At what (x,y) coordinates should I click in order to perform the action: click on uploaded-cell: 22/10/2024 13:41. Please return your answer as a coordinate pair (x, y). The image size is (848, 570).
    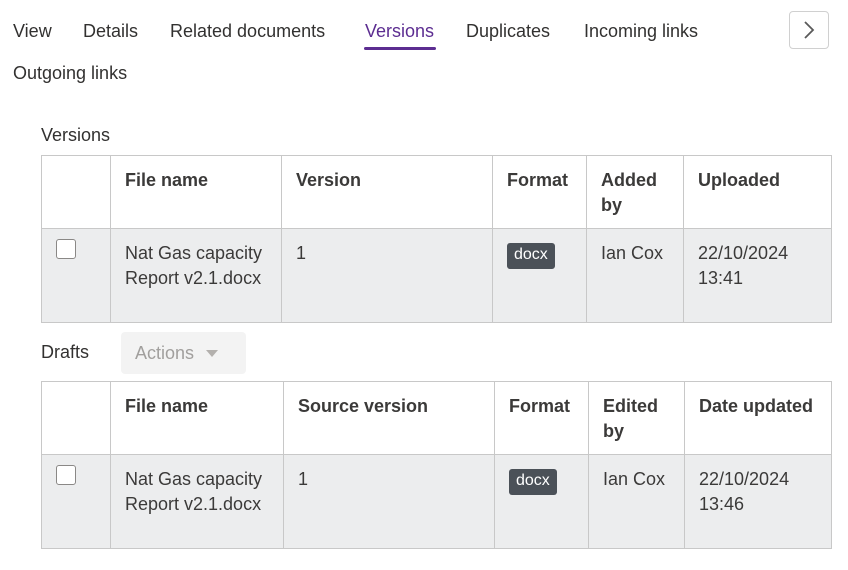
    Looking at the image, I should click on (757, 275).